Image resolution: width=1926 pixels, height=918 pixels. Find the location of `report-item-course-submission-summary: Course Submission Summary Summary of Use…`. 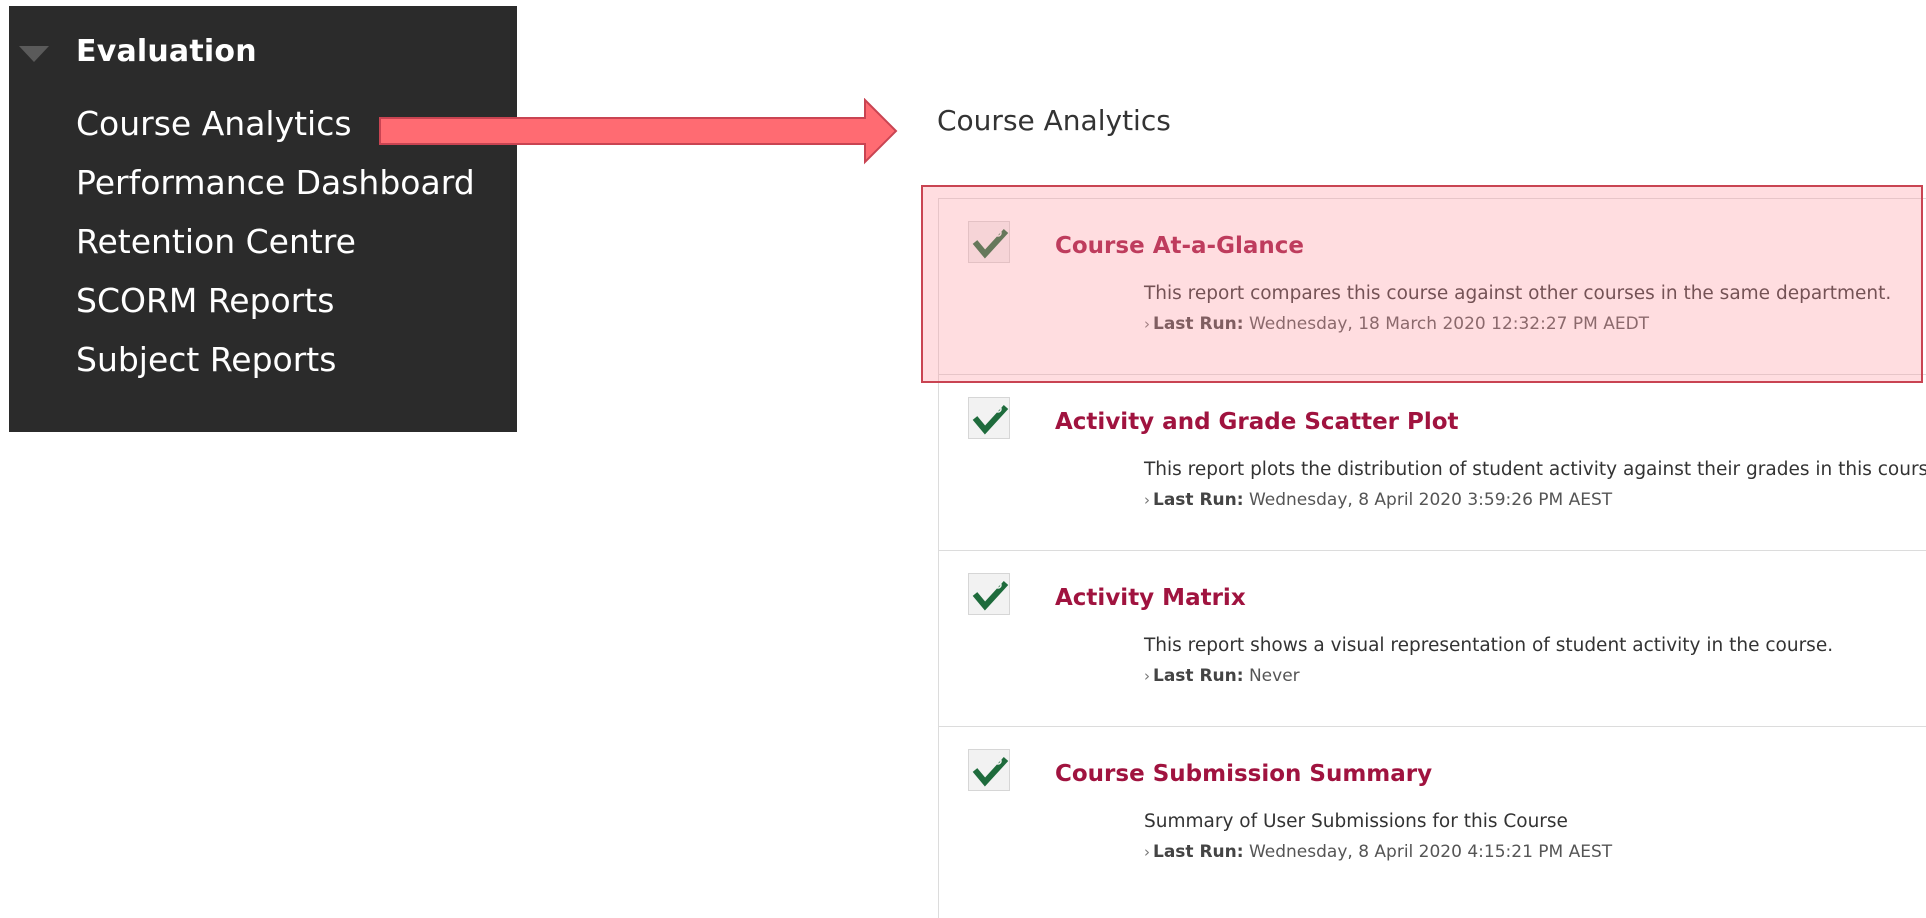

report-item-course-submission-summary: Course Submission Summary Summary of Use… is located at coordinates (1432, 814).